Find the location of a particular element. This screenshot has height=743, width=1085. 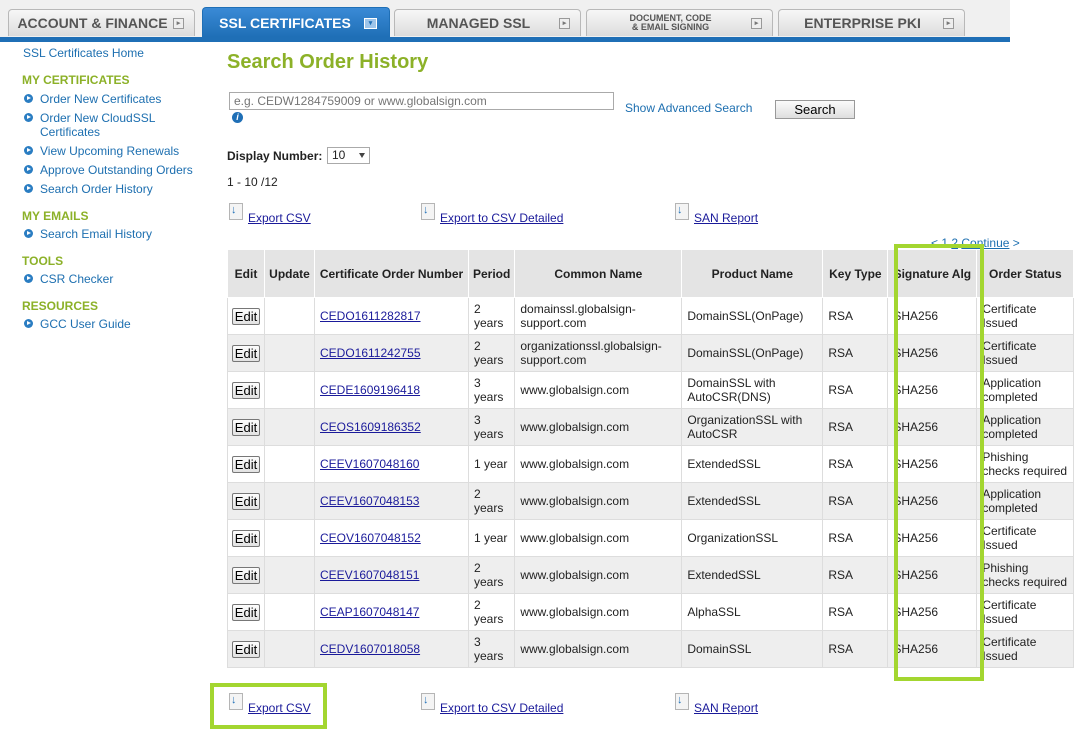

product-name-cell: ExtendedSSL is located at coordinates (752, 464).